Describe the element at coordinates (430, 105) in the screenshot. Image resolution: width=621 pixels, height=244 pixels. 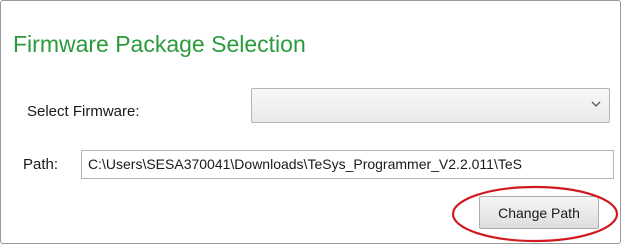
I see `firmware-dropdown` at that location.